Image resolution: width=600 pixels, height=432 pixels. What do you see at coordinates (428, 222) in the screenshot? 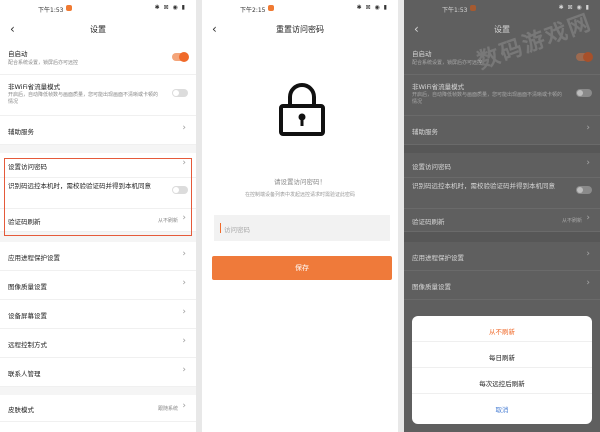
I see `setting-label: 验证码刷新` at bounding box center [428, 222].